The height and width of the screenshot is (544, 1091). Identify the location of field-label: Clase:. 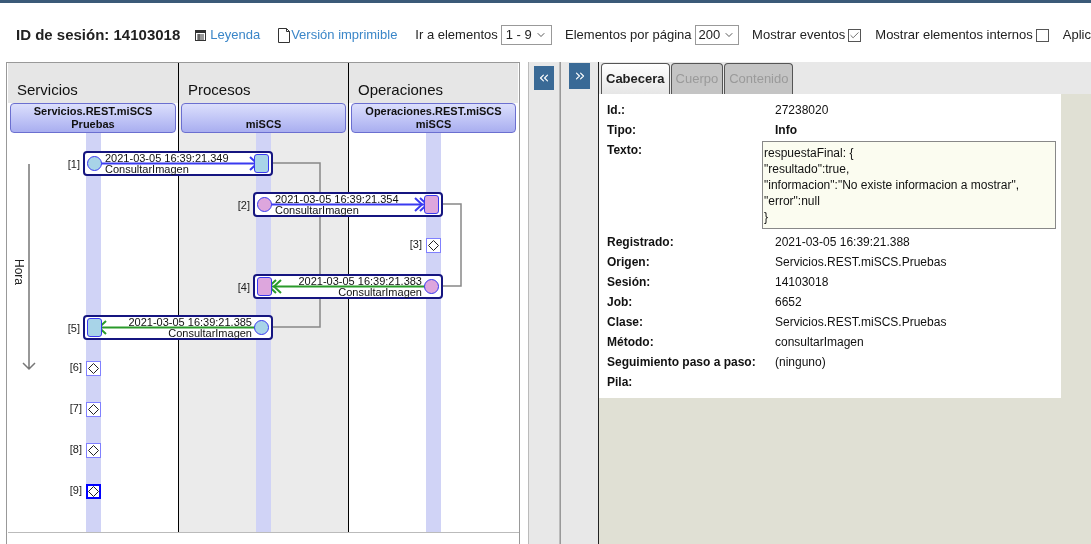
(626, 322).